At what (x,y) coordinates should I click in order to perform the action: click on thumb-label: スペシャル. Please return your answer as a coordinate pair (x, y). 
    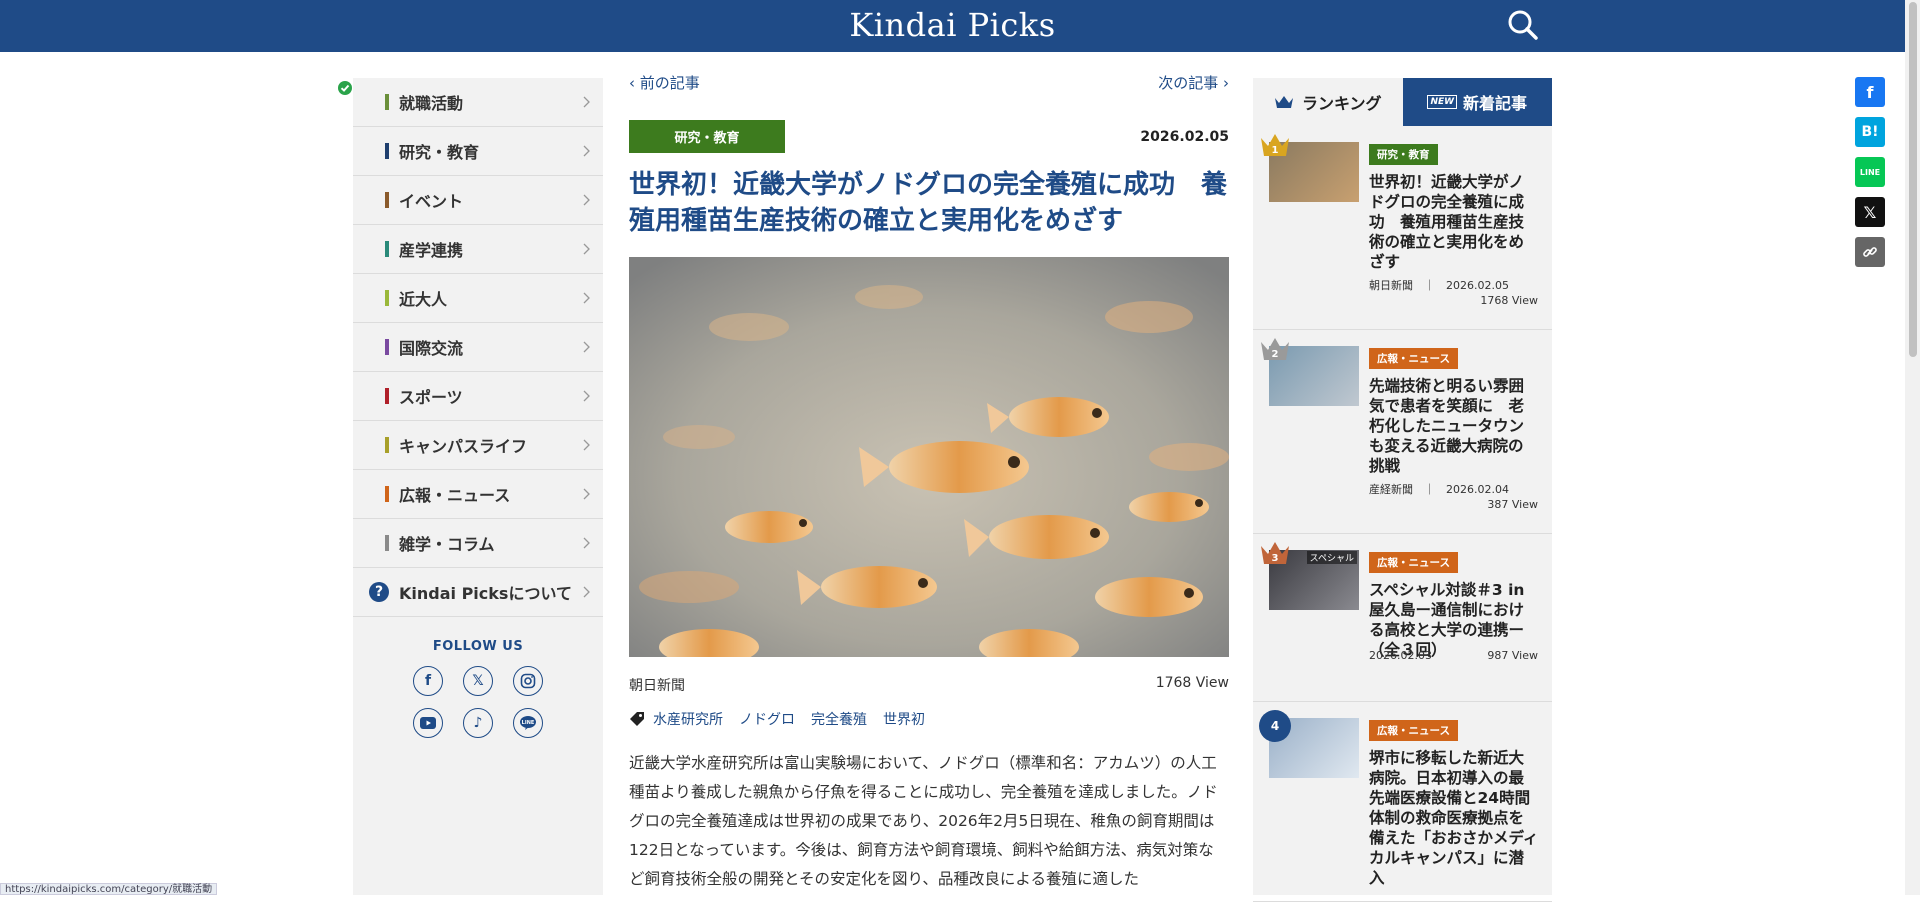
    Looking at the image, I should click on (1331, 557).